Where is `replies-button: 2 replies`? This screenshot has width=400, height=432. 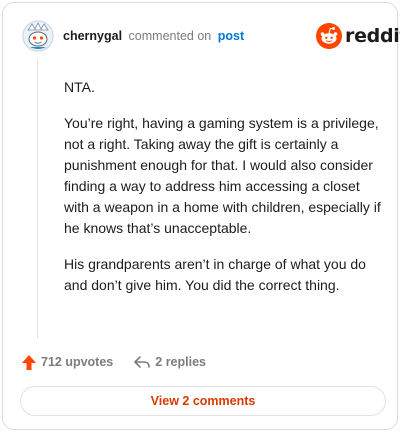
replies-button: 2 replies is located at coordinates (169, 362).